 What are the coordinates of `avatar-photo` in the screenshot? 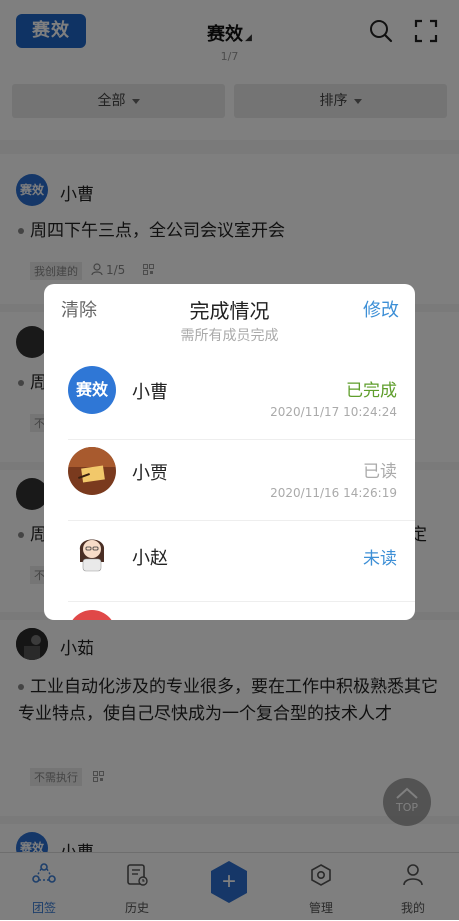 It's located at (92, 471).